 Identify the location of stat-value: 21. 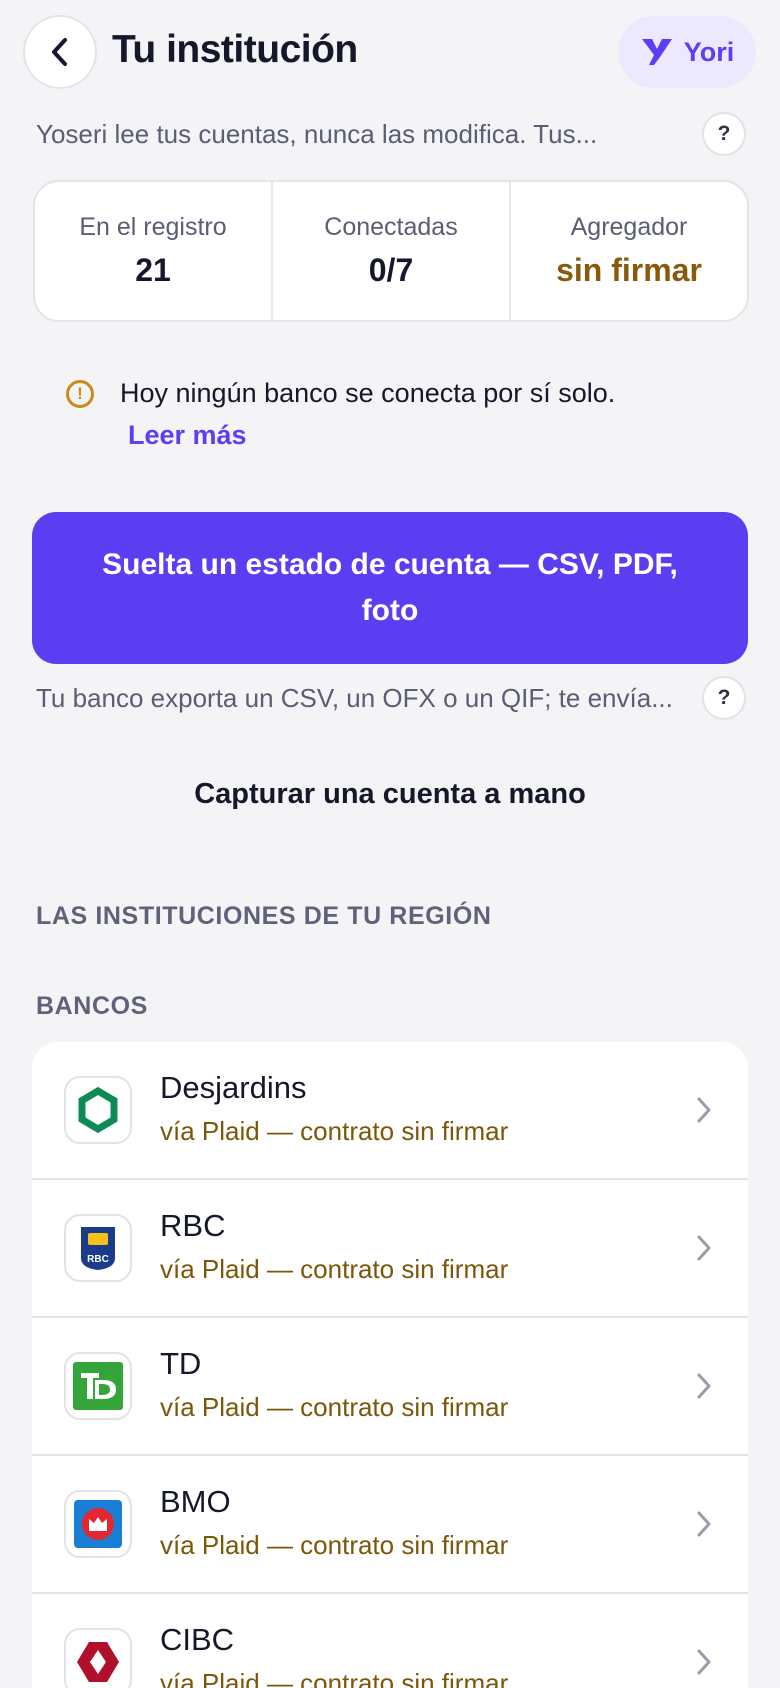
(153, 270).